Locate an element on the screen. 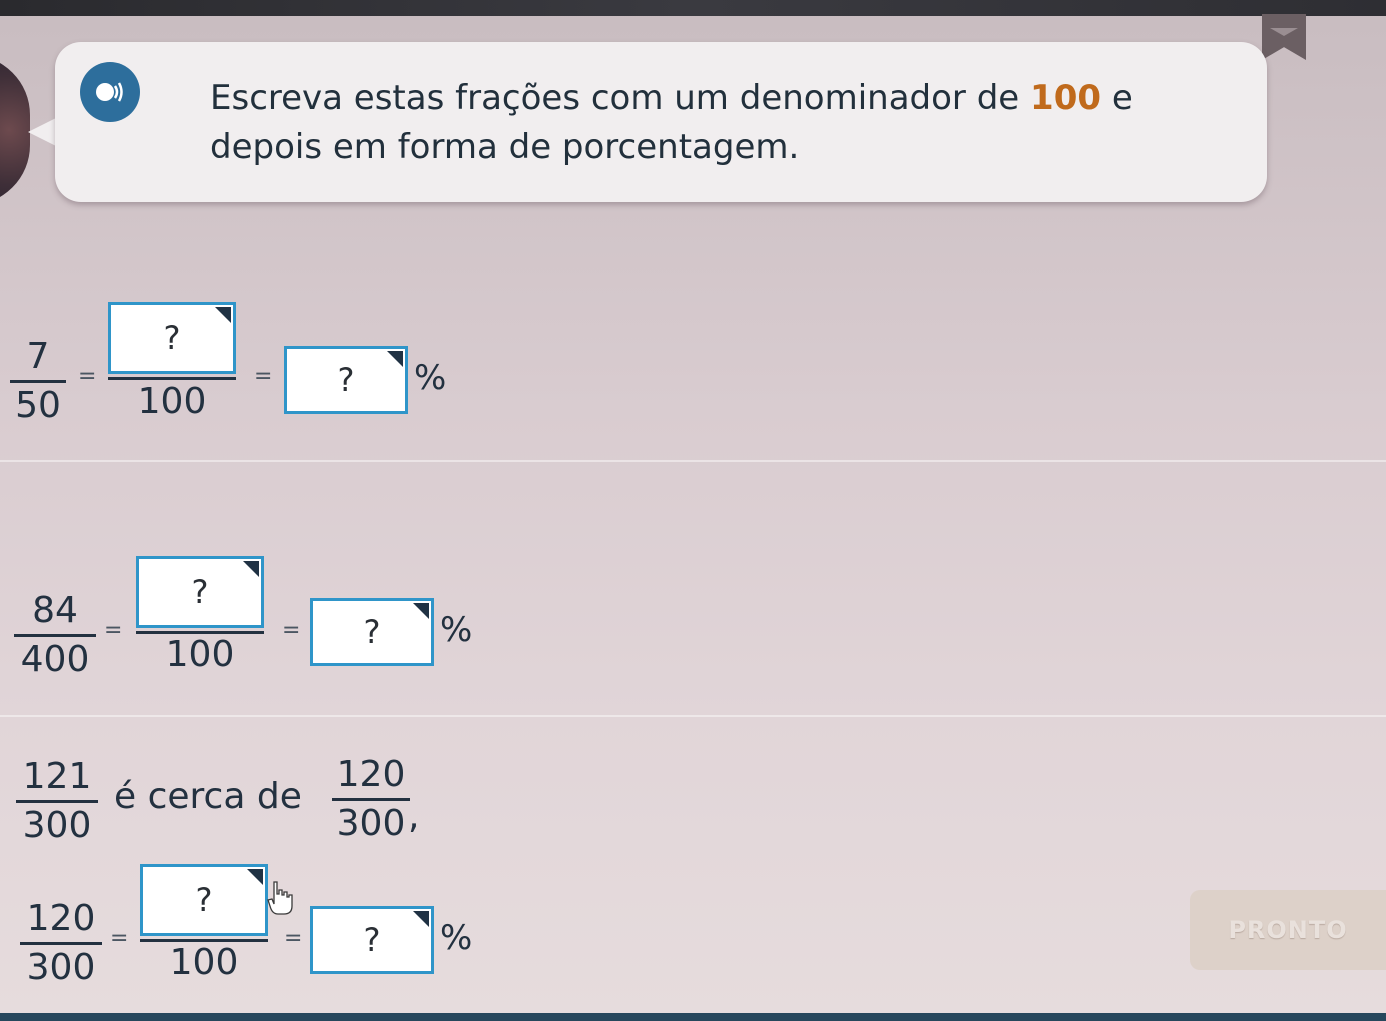 The height and width of the screenshot is (1021, 1386). fraction-numerator: 7 is located at coordinates (38, 356).